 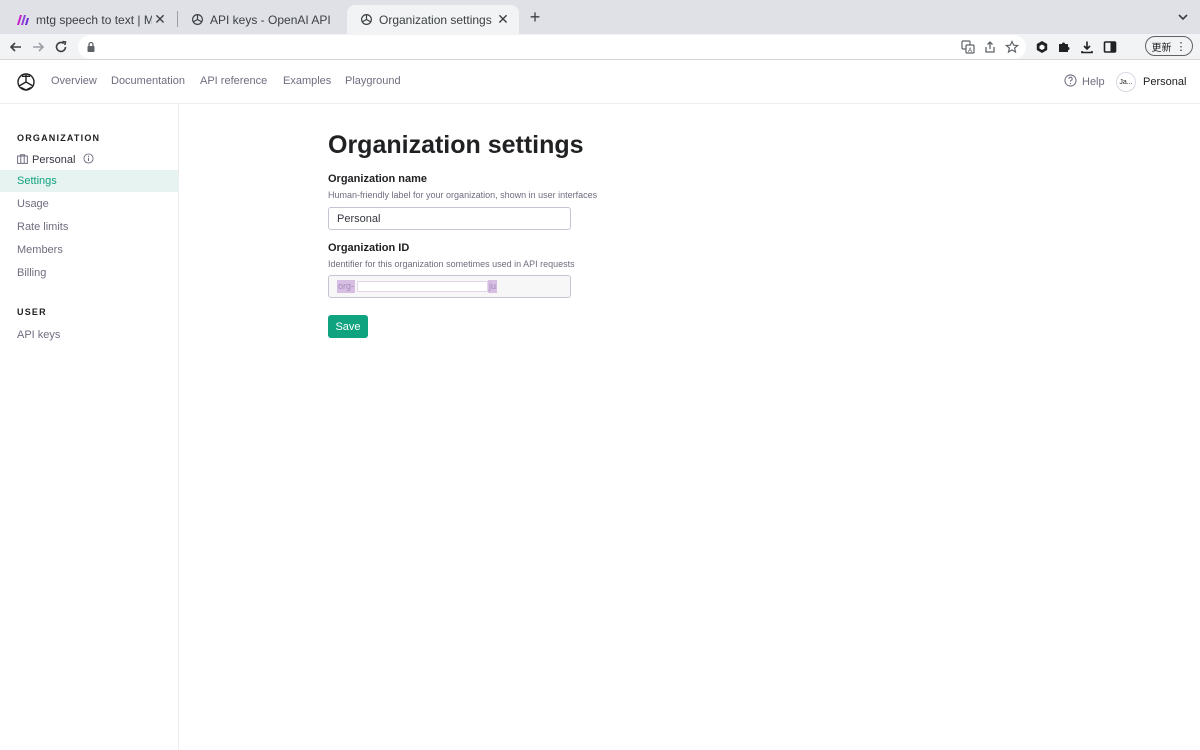 What do you see at coordinates (59, 138) in the screenshot?
I see `sidebar-heading-organization: ORGANIZATION` at bounding box center [59, 138].